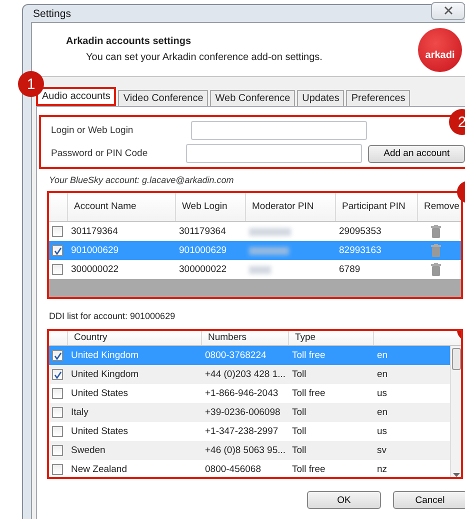  What do you see at coordinates (129, 41) in the screenshot?
I see `header-title: Arkadin accounts settings` at bounding box center [129, 41].